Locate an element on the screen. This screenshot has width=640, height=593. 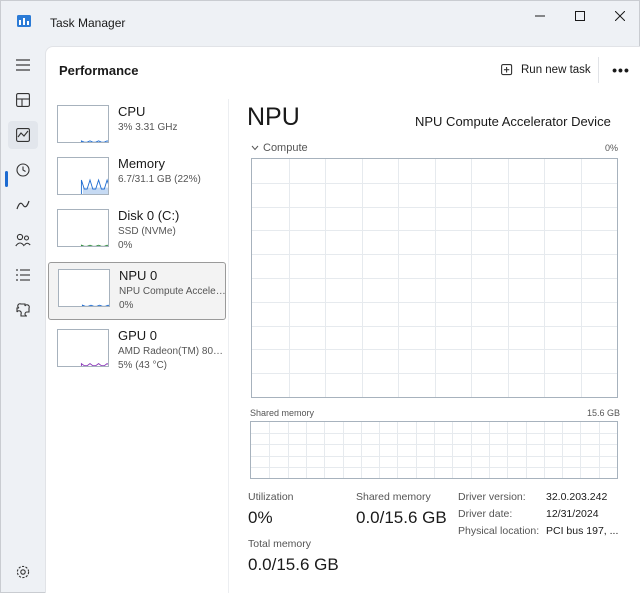
device-subtitle: 6.7/31.1 GB (22%) is located at coordinates (159, 179).